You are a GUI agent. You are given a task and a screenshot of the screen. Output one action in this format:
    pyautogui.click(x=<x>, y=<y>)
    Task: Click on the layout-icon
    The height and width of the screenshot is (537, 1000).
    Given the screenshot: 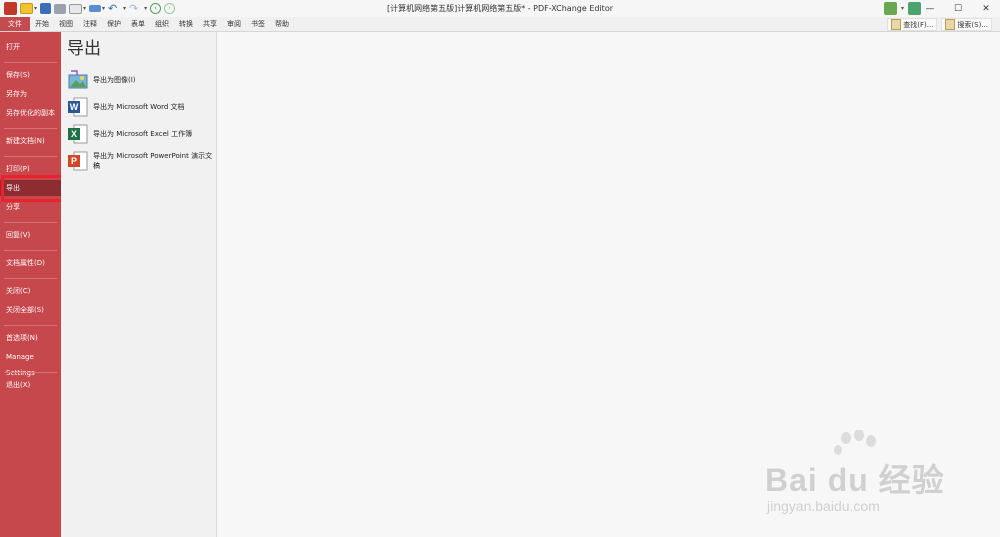 What is the action you would take?
    pyautogui.click(x=890, y=8)
    